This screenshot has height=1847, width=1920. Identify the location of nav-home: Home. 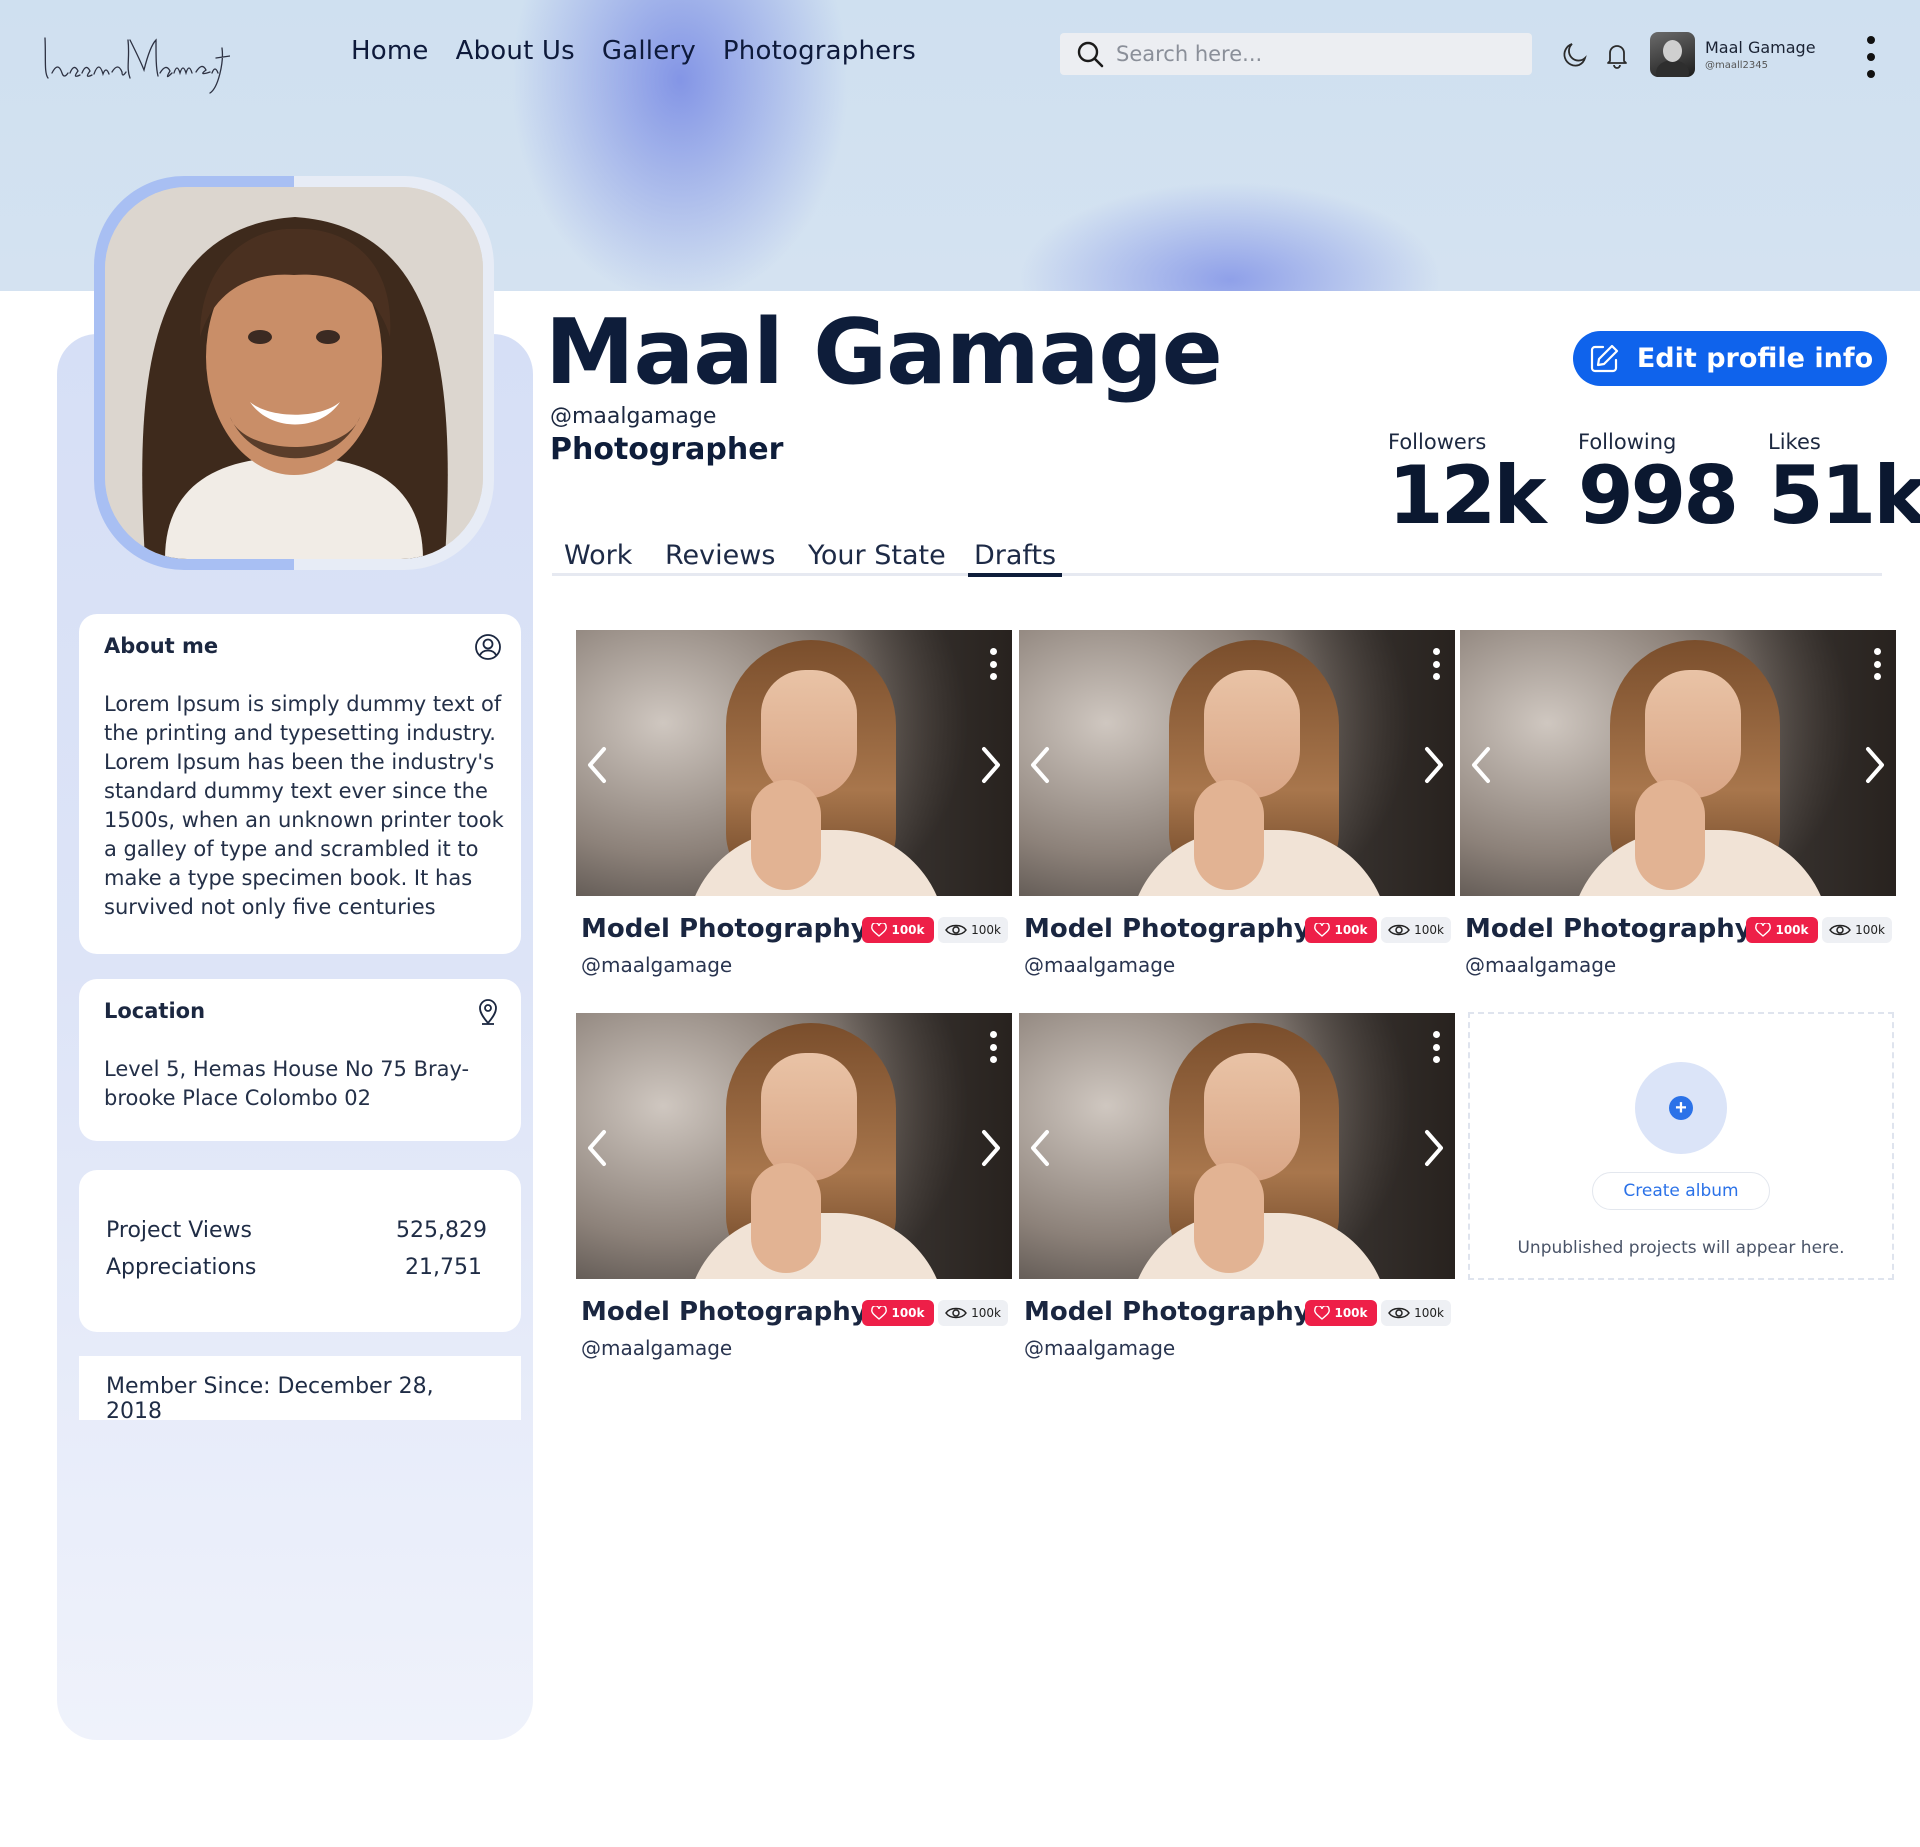
(390, 51).